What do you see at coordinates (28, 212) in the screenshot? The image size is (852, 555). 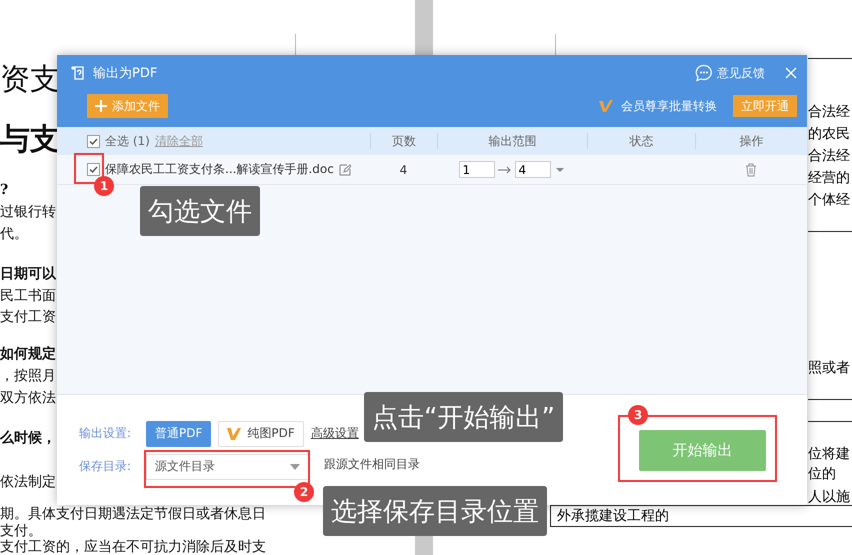 I see `document-text: 过银行转` at bounding box center [28, 212].